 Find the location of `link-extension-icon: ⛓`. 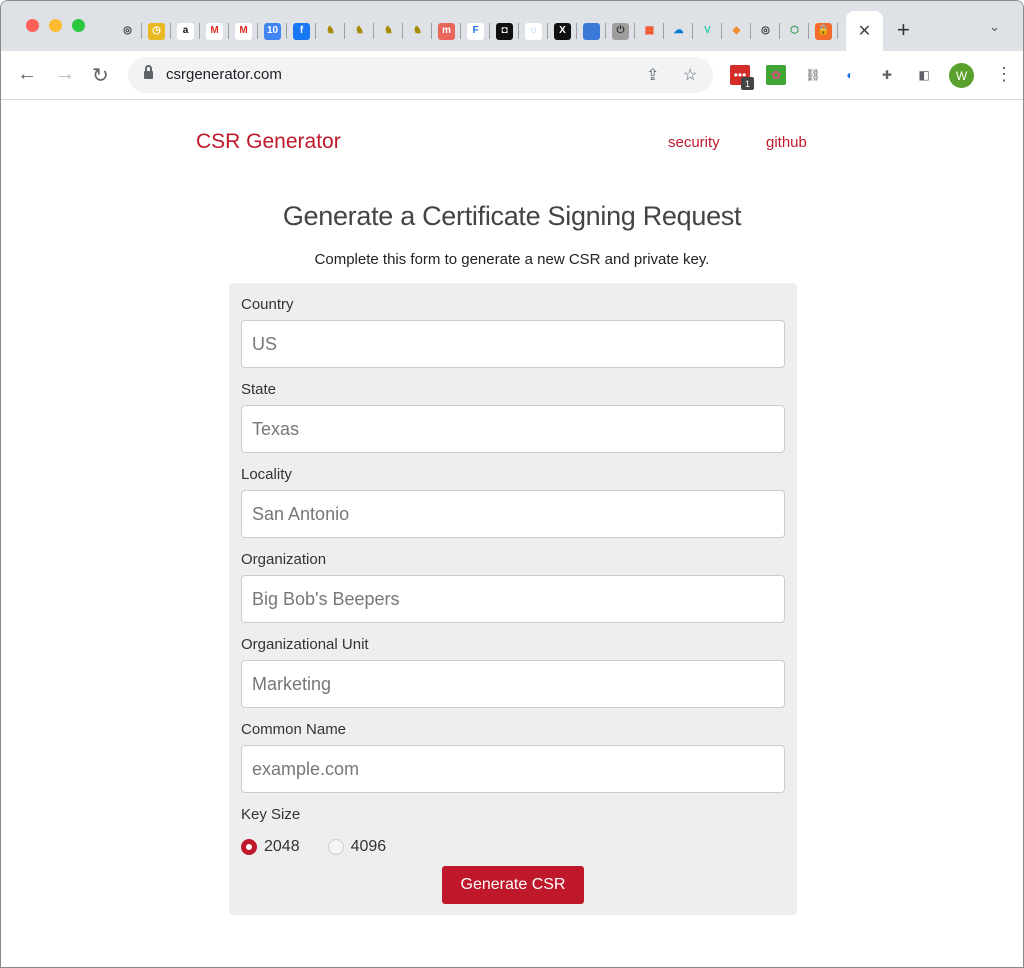

link-extension-icon: ⛓ is located at coordinates (813, 75).